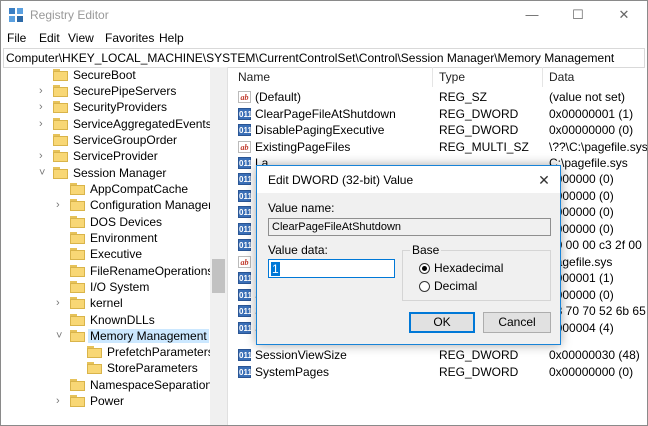 The width and height of the screenshot is (648, 426). I want to click on tree-item-label: SecurityProviders, so click(120, 107).